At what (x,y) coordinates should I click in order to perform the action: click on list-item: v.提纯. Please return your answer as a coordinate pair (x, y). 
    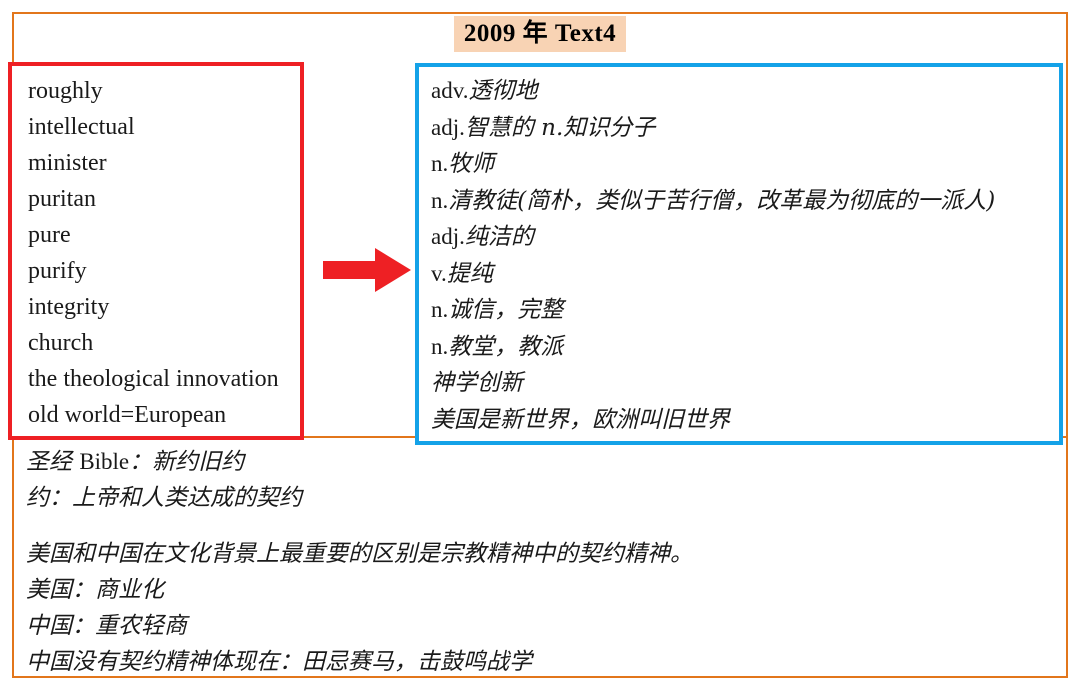
    Looking at the image, I should click on (751, 274).